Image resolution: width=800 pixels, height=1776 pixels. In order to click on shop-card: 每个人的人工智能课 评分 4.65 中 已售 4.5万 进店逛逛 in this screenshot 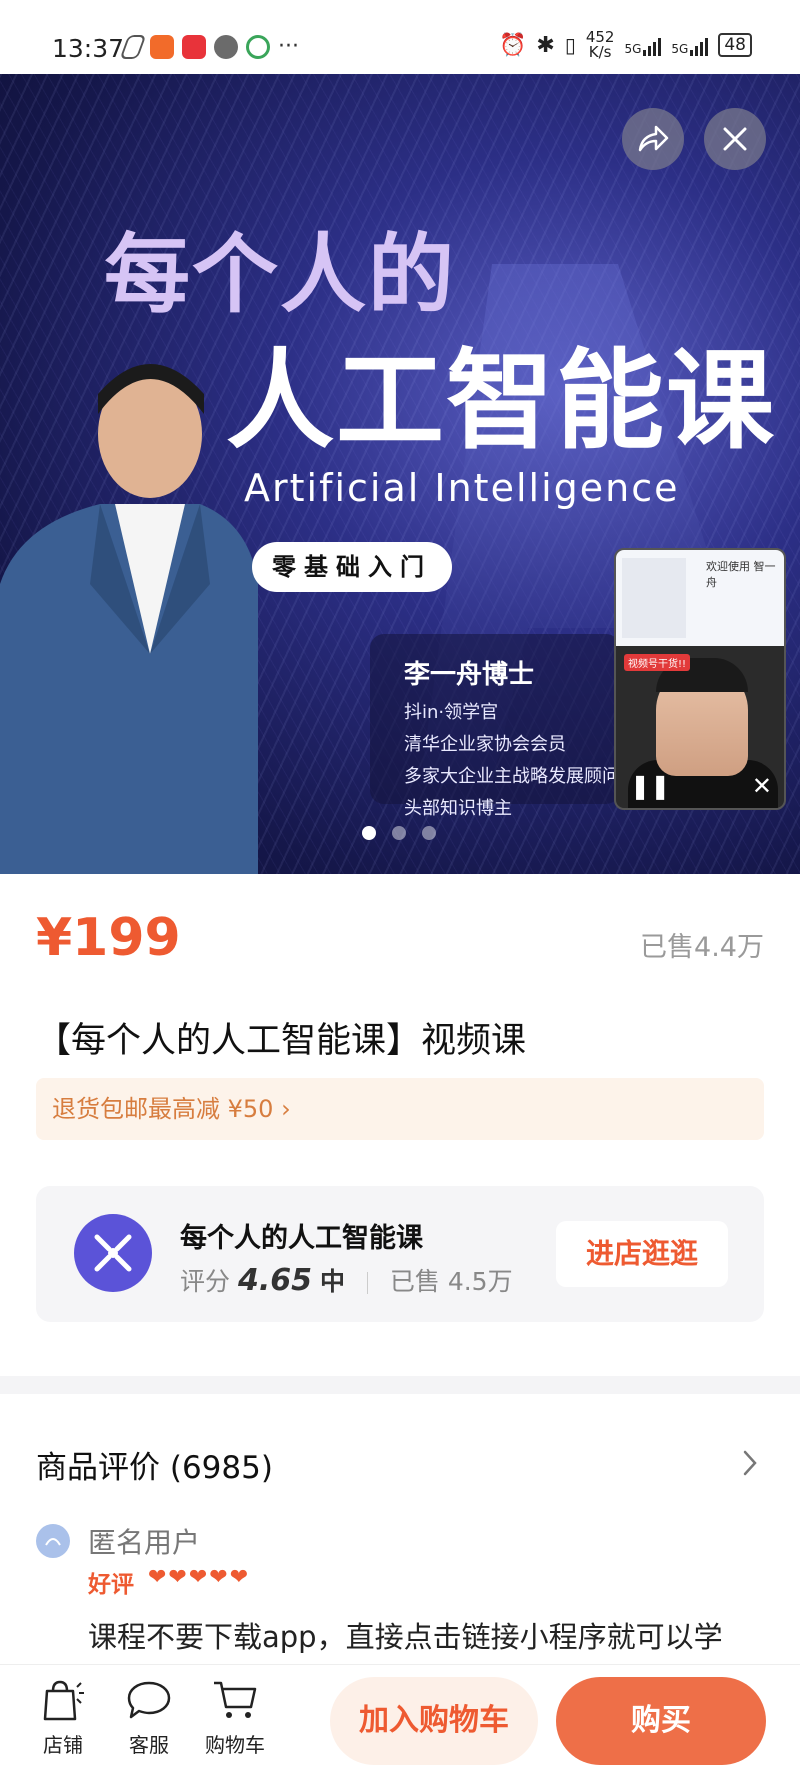, I will do `click(400, 1254)`.